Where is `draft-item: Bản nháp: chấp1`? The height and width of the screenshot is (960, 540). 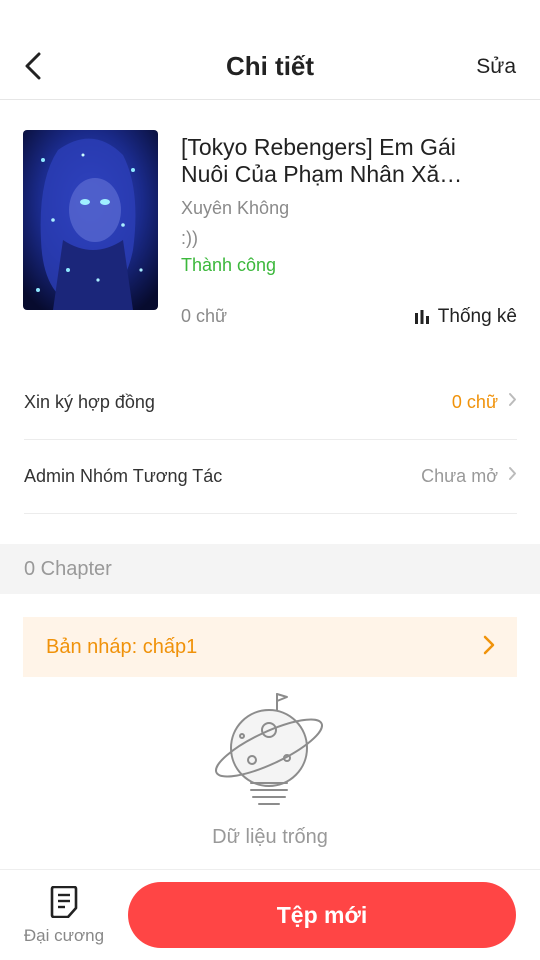
draft-item: Bản nháp: chấp1 is located at coordinates (270, 647).